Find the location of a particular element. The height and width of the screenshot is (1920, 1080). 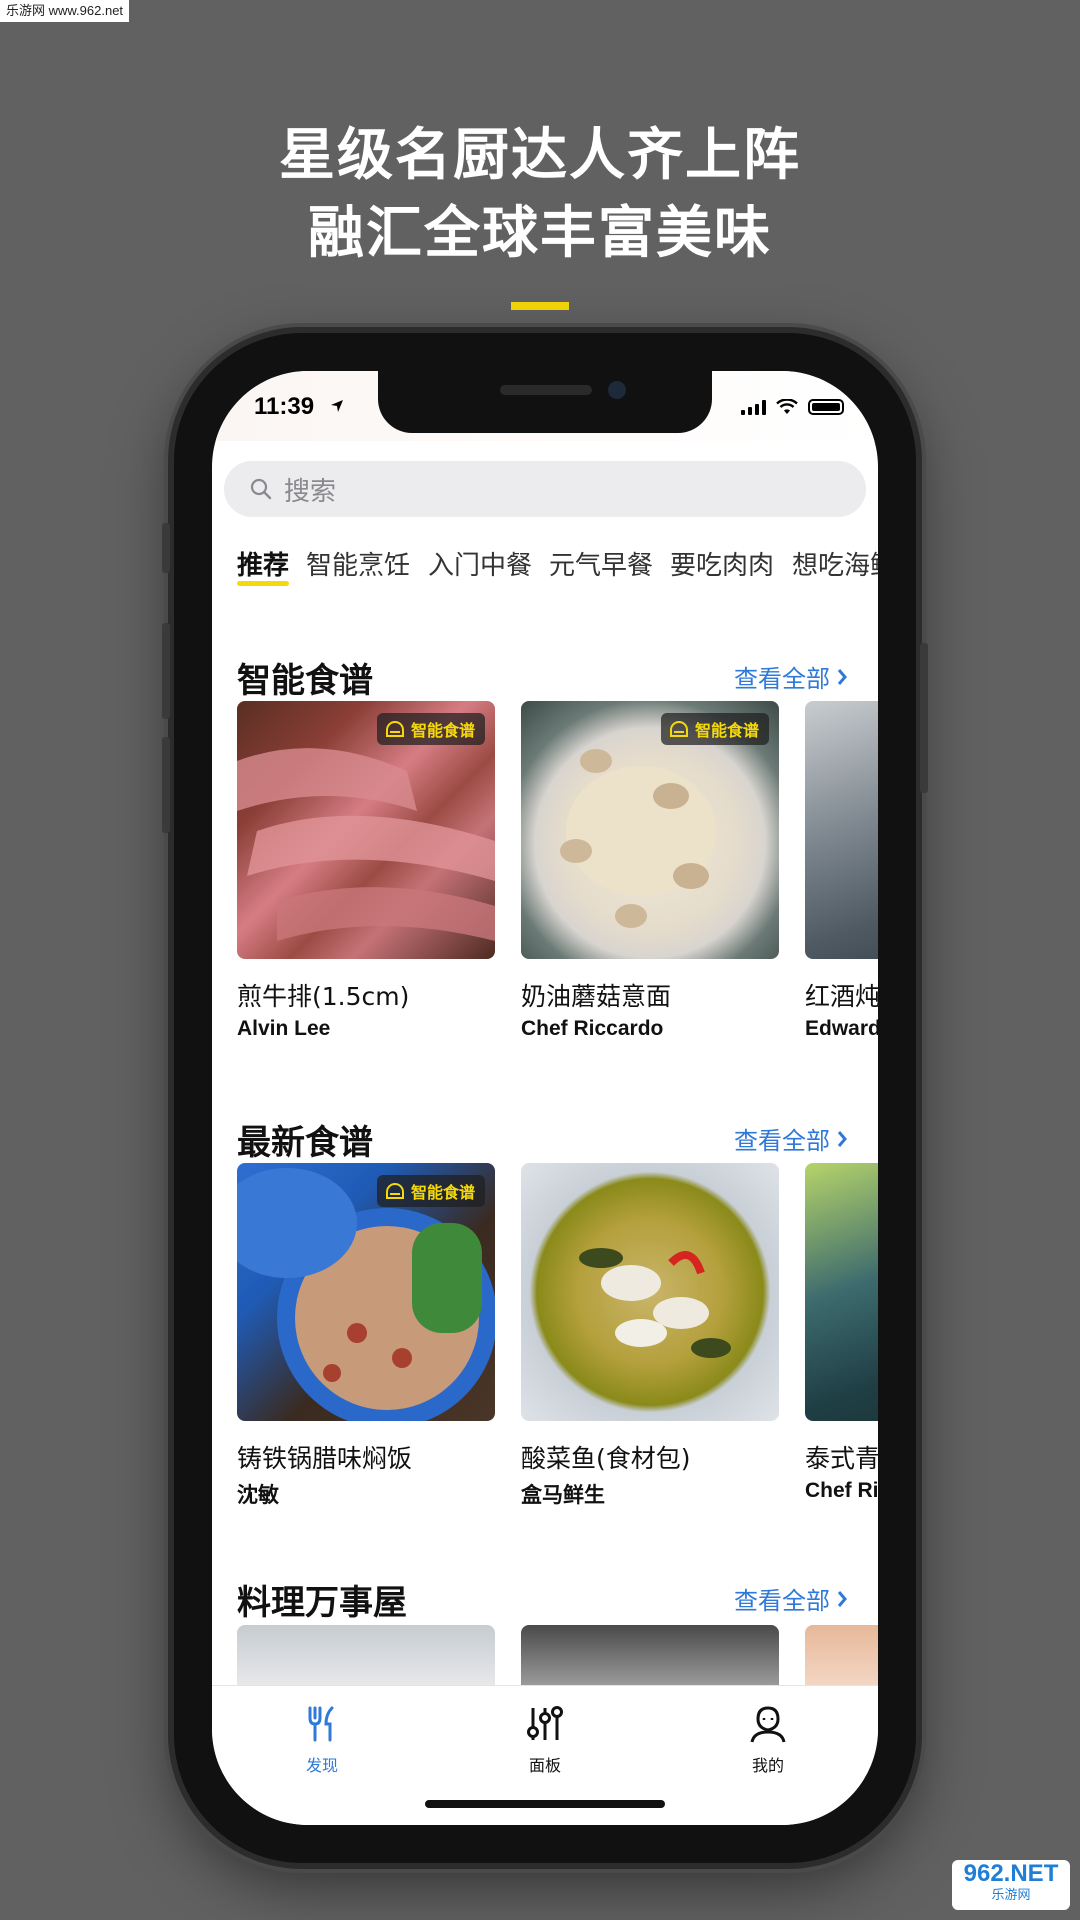

tab-breakfast: 元气早餐 is located at coordinates (601, 563).